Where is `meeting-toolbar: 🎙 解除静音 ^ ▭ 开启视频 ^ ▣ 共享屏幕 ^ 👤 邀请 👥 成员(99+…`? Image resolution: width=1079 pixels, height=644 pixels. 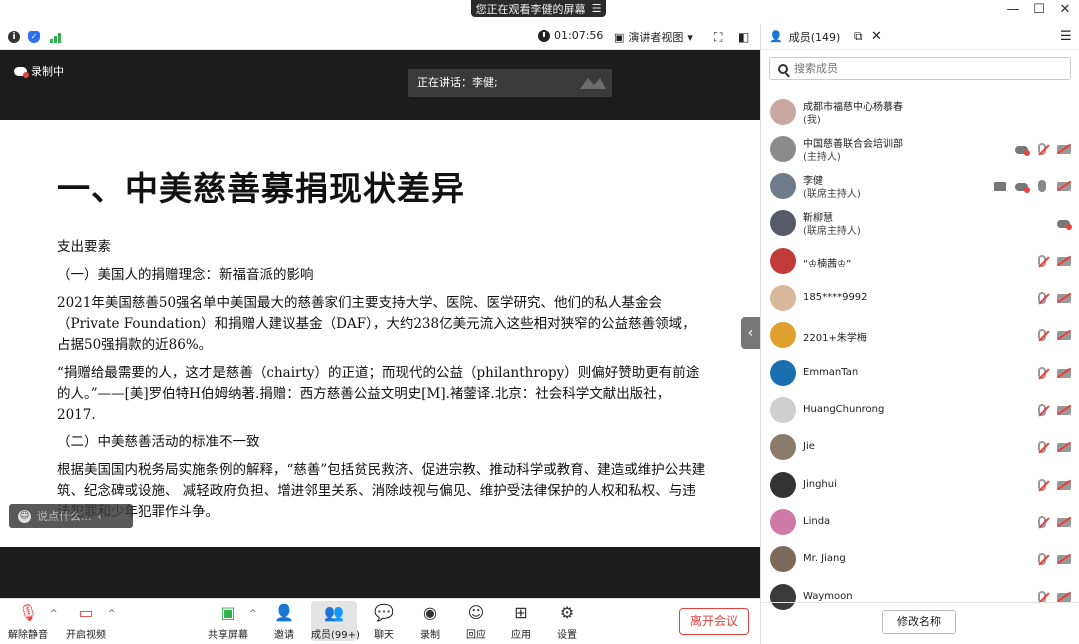 meeting-toolbar: 🎙 解除静音 ^ ▭ 开启视频 ^ ▣ 共享屏幕 ^ 👤 邀请 👥 成员(99+… is located at coordinates (380, 621).